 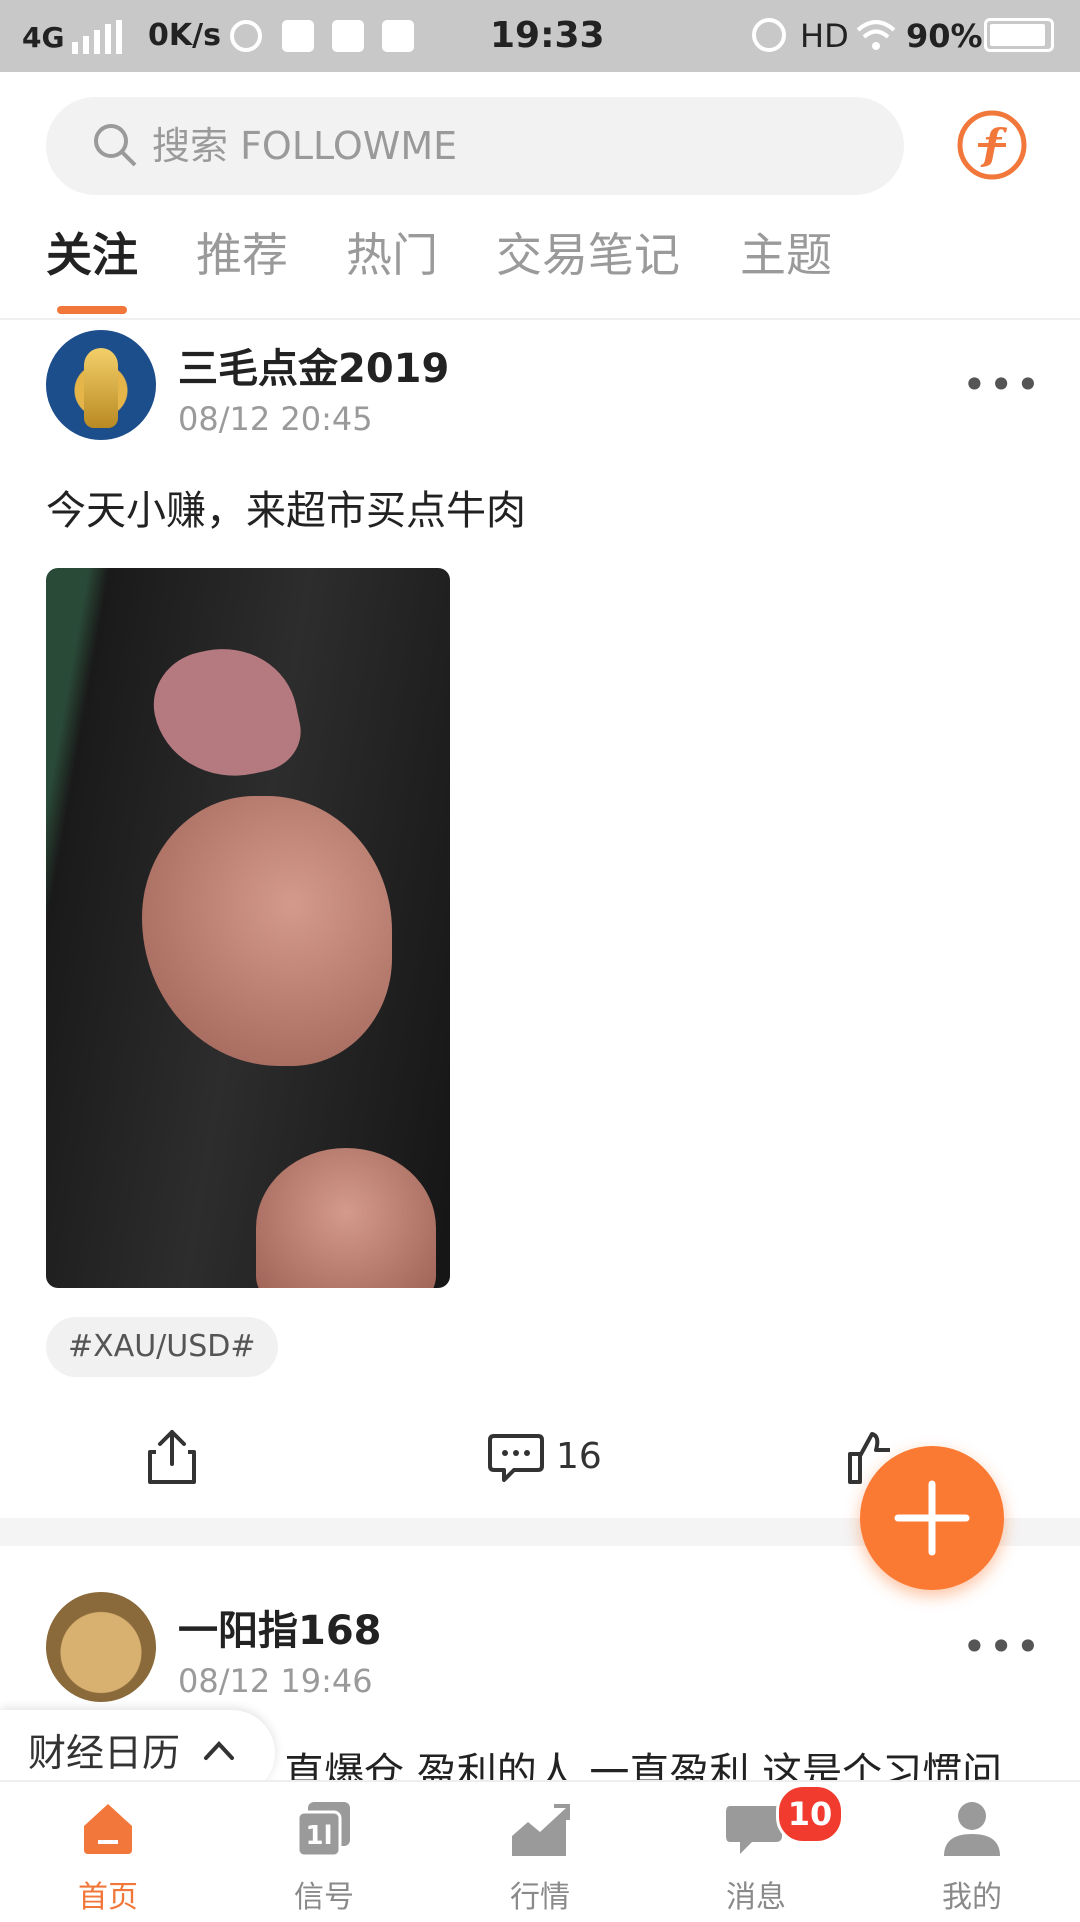 I want to click on signal-cards-icon: 1l, so click(x=324, y=1829).